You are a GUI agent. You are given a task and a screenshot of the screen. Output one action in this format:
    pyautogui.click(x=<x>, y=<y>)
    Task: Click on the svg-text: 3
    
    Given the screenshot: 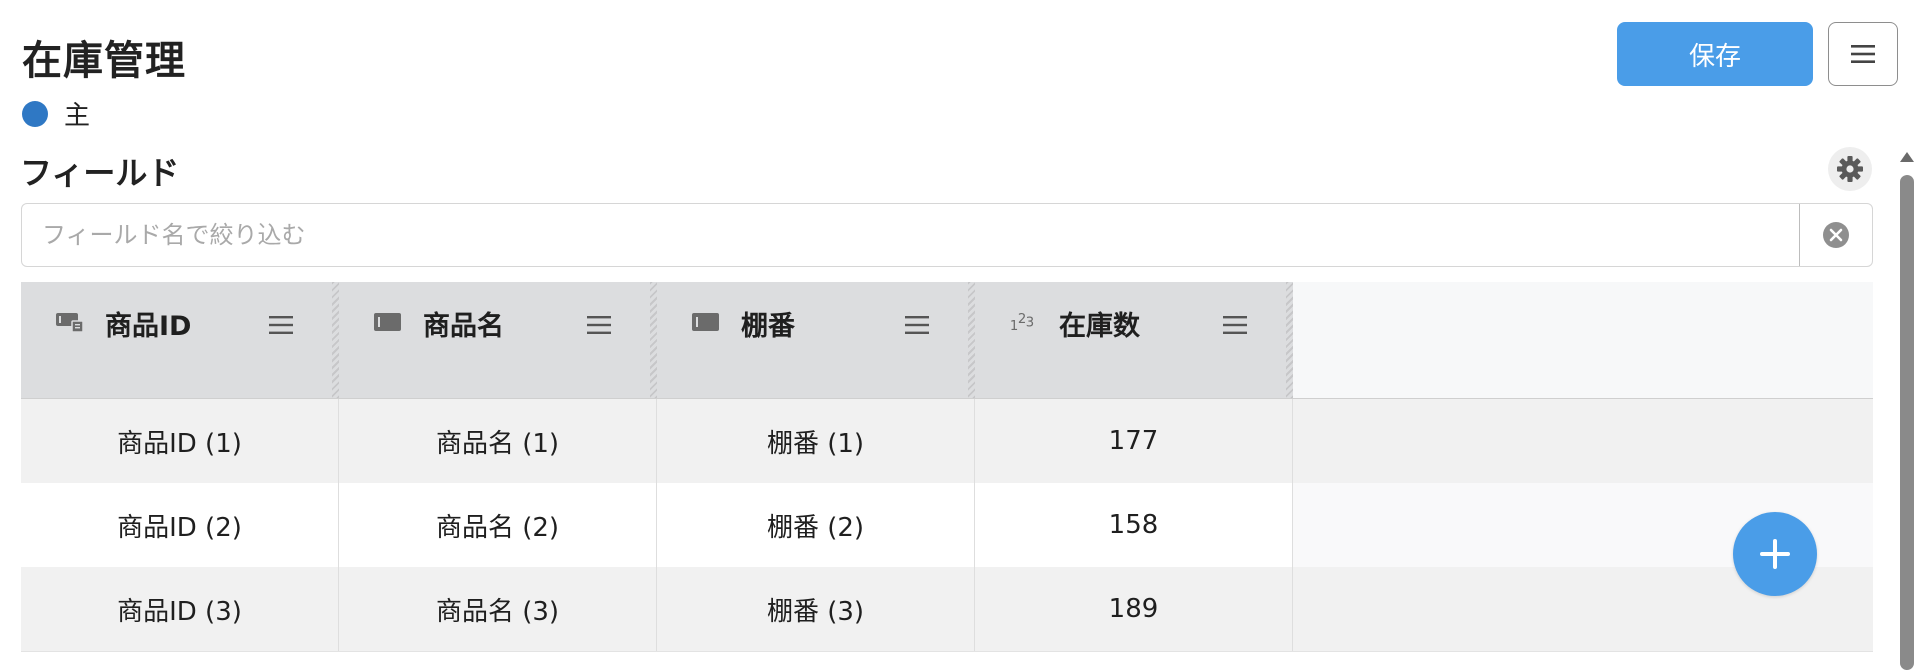 What is the action you would take?
    pyautogui.click(x=1030, y=322)
    